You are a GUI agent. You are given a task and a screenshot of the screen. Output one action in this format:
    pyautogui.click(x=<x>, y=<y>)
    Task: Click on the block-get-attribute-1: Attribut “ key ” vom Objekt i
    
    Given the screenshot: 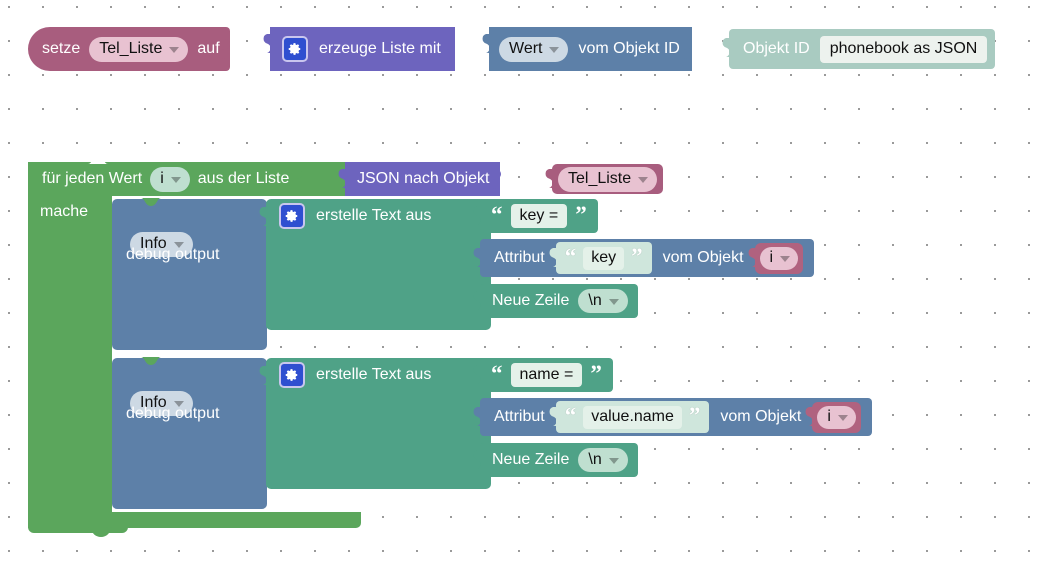 What is the action you would take?
    pyautogui.click(x=644, y=258)
    